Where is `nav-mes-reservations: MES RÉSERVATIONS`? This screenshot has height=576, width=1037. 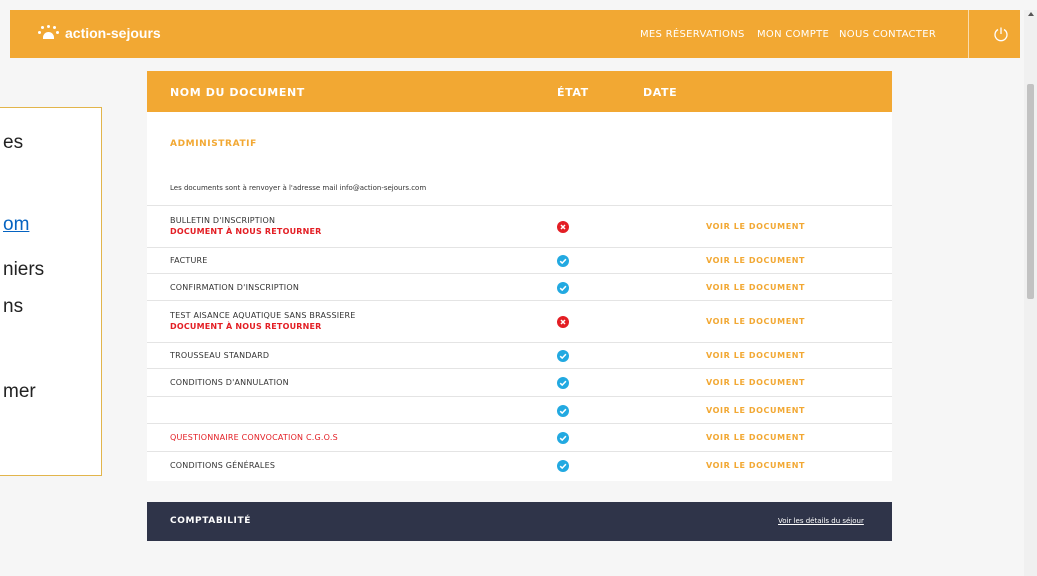 nav-mes-reservations: MES RÉSERVATIONS is located at coordinates (692, 34).